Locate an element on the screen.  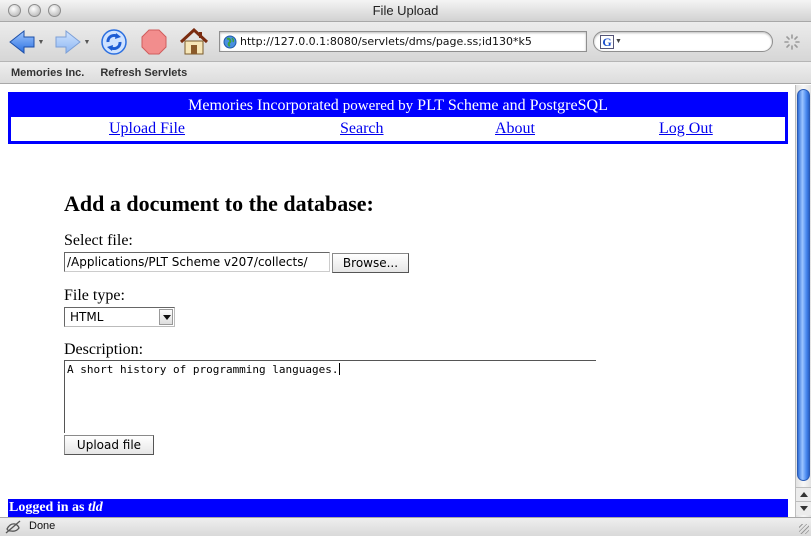
search-field: G ▼ is located at coordinates (683, 41).